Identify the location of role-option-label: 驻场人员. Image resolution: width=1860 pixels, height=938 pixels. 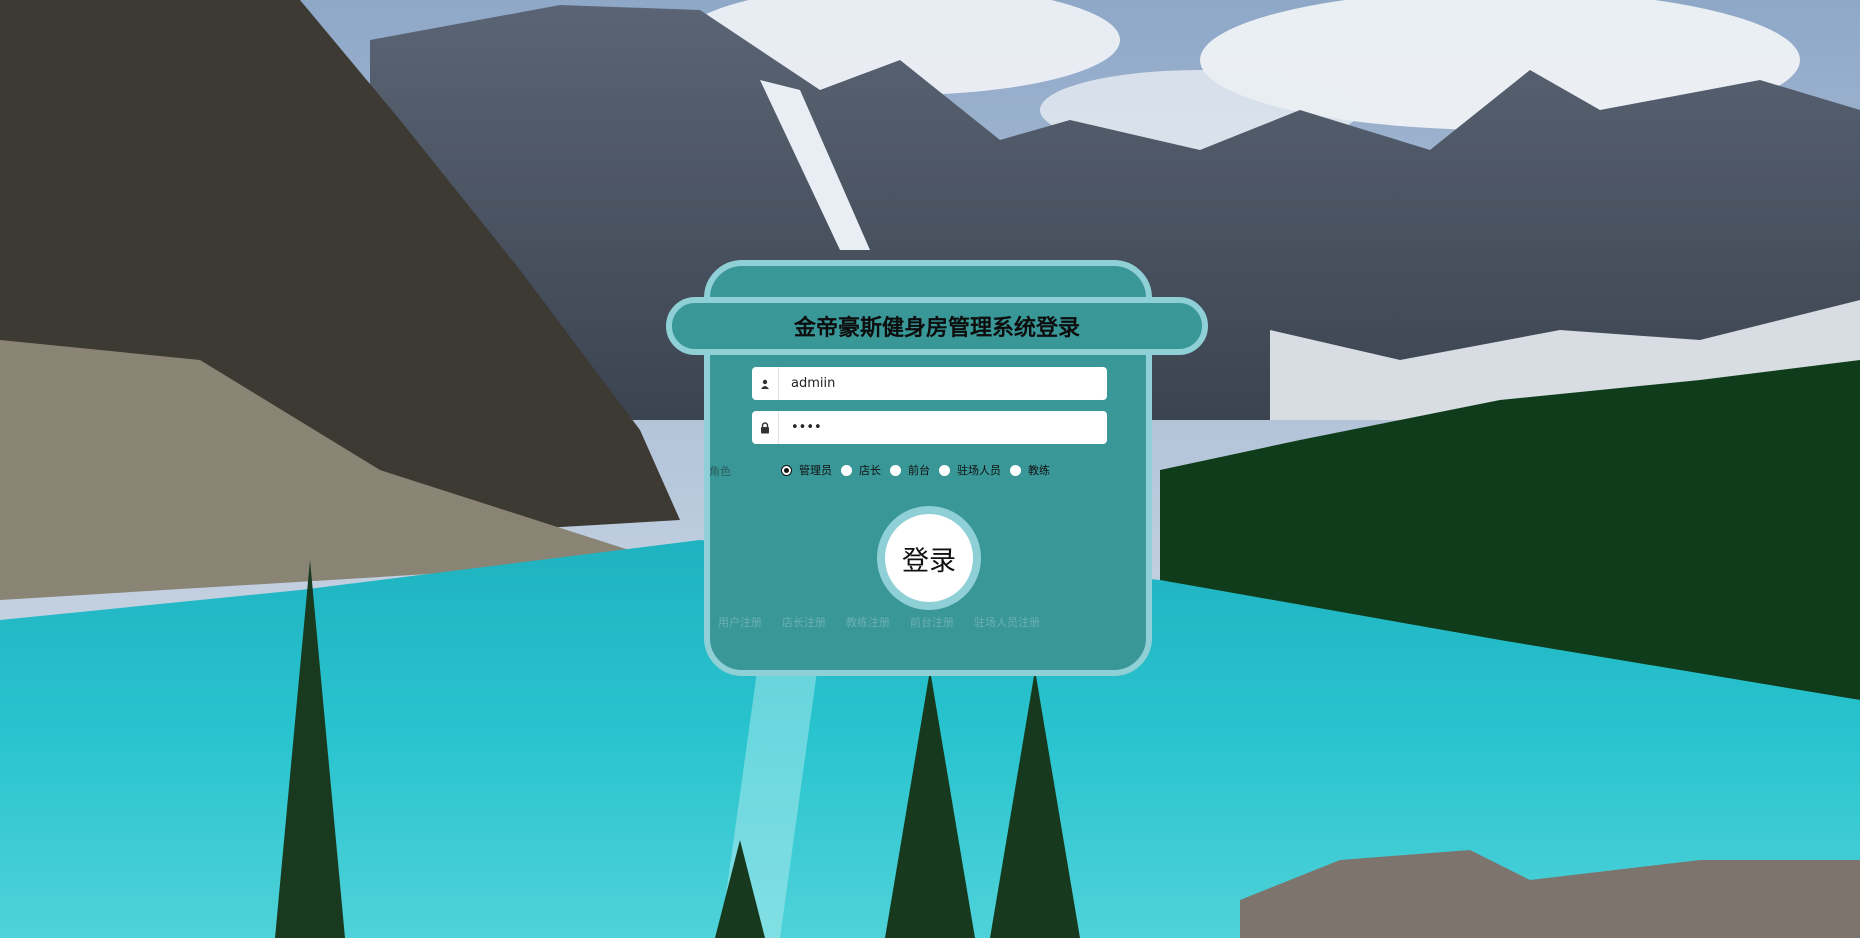
(979, 470).